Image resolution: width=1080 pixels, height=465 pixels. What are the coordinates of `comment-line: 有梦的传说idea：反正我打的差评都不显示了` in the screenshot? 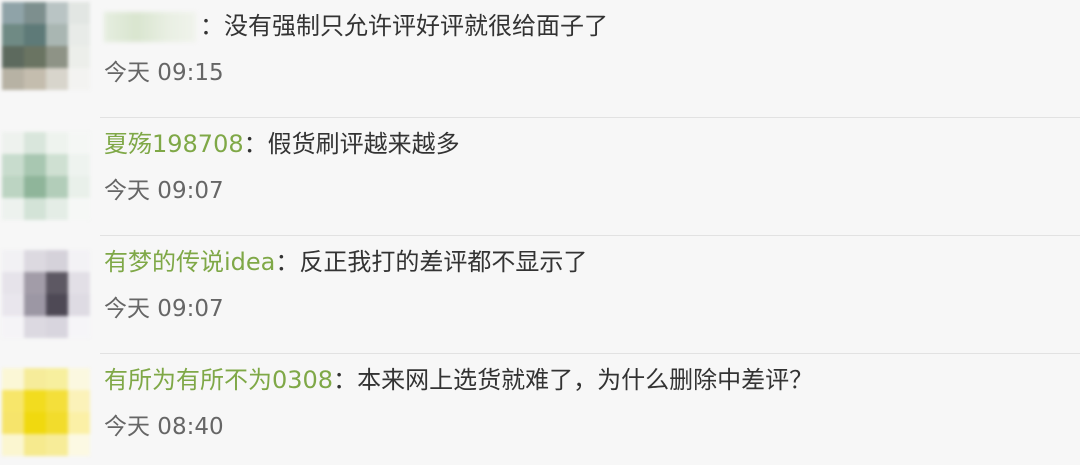 It's located at (582, 262).